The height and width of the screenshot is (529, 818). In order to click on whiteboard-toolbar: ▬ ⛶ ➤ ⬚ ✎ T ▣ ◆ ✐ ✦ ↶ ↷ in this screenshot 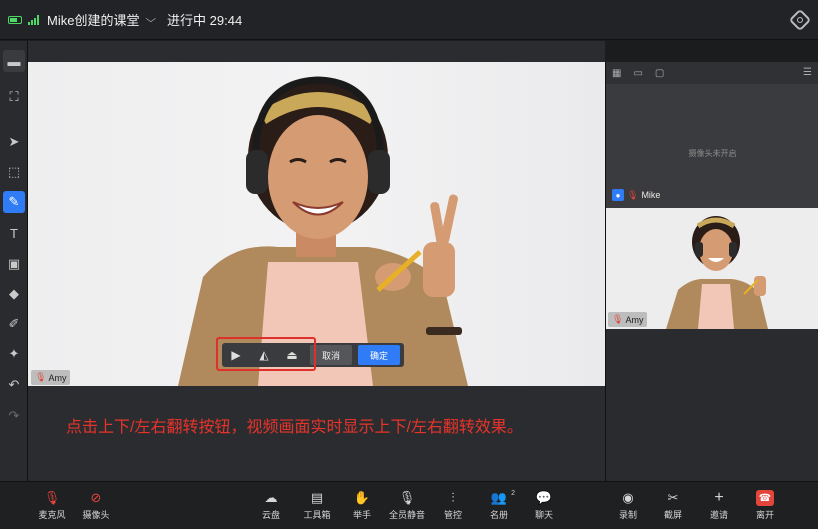, I will do `click(14, 261)`.